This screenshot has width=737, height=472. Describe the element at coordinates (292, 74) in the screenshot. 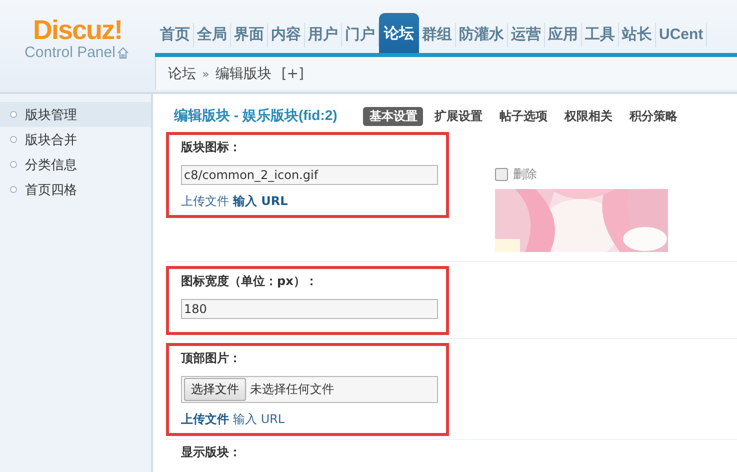

I see `add-shortcut-link: [+]` at that location.